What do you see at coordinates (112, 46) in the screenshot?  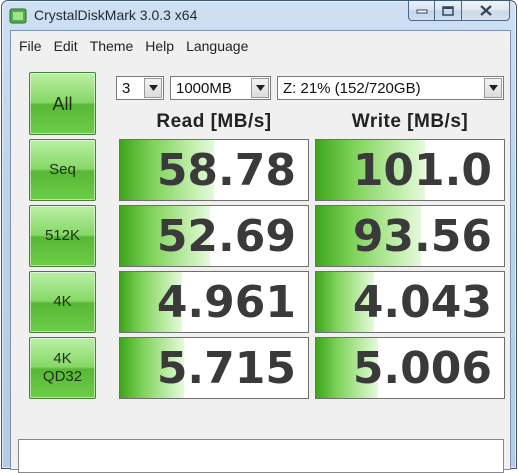 I see `menu-theme: Theme` at bounding box center [112, 46].